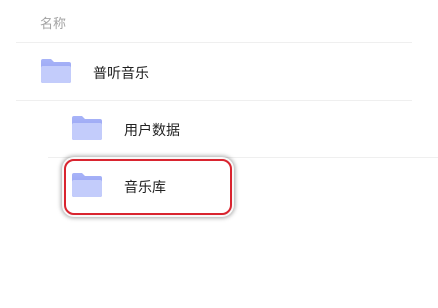 This screenshot has height=308, width=438. Describe the element at coordinates (214, 42) in the screenshot. I see `divider` at that location.